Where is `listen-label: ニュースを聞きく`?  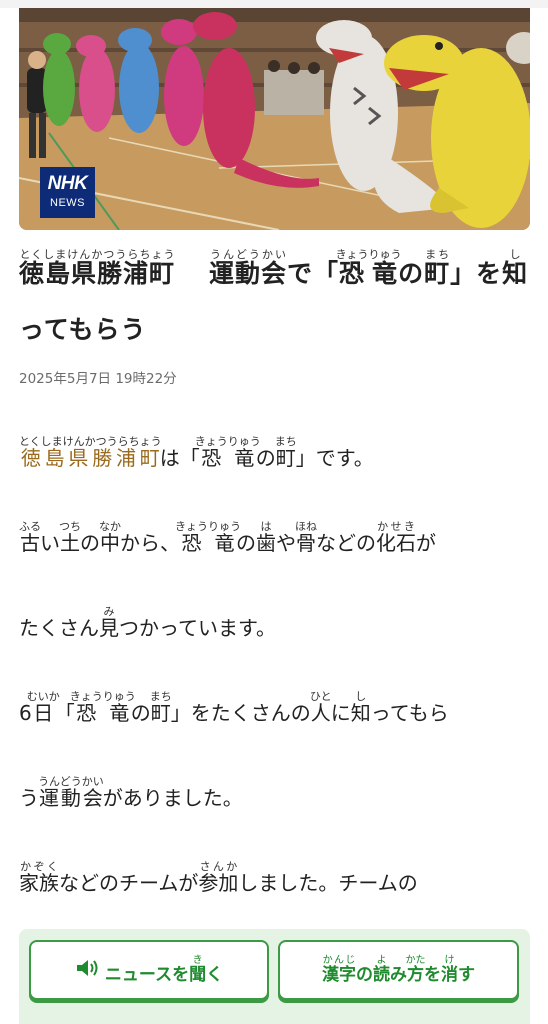 listen-label: ニュースを聞きく is located at coordinates (164, 970).